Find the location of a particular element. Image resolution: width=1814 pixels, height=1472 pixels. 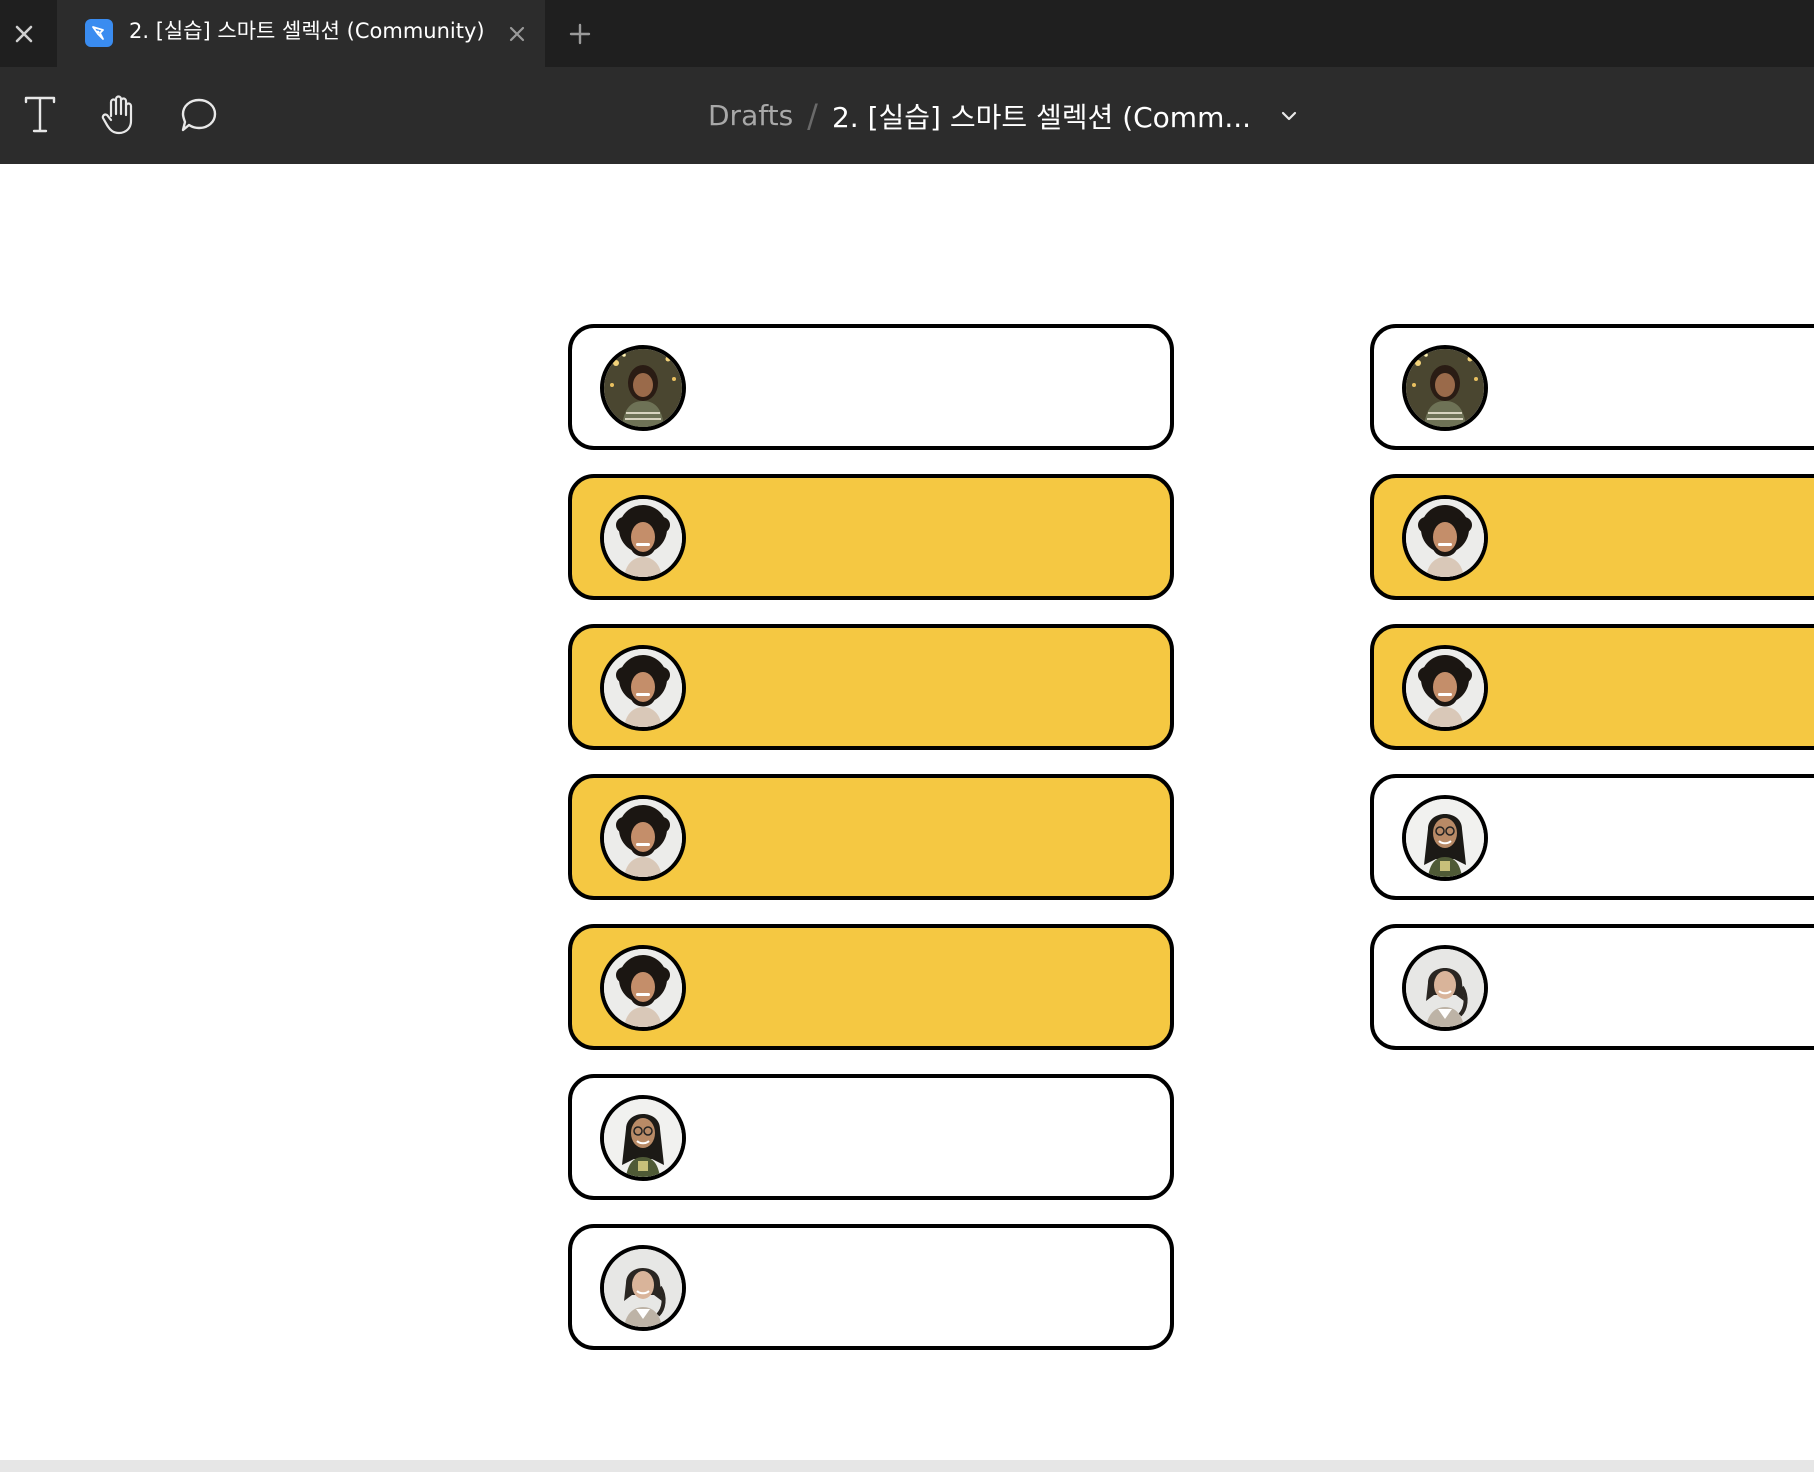

bottom-scrollbar is located at coordinates (907, 1466).